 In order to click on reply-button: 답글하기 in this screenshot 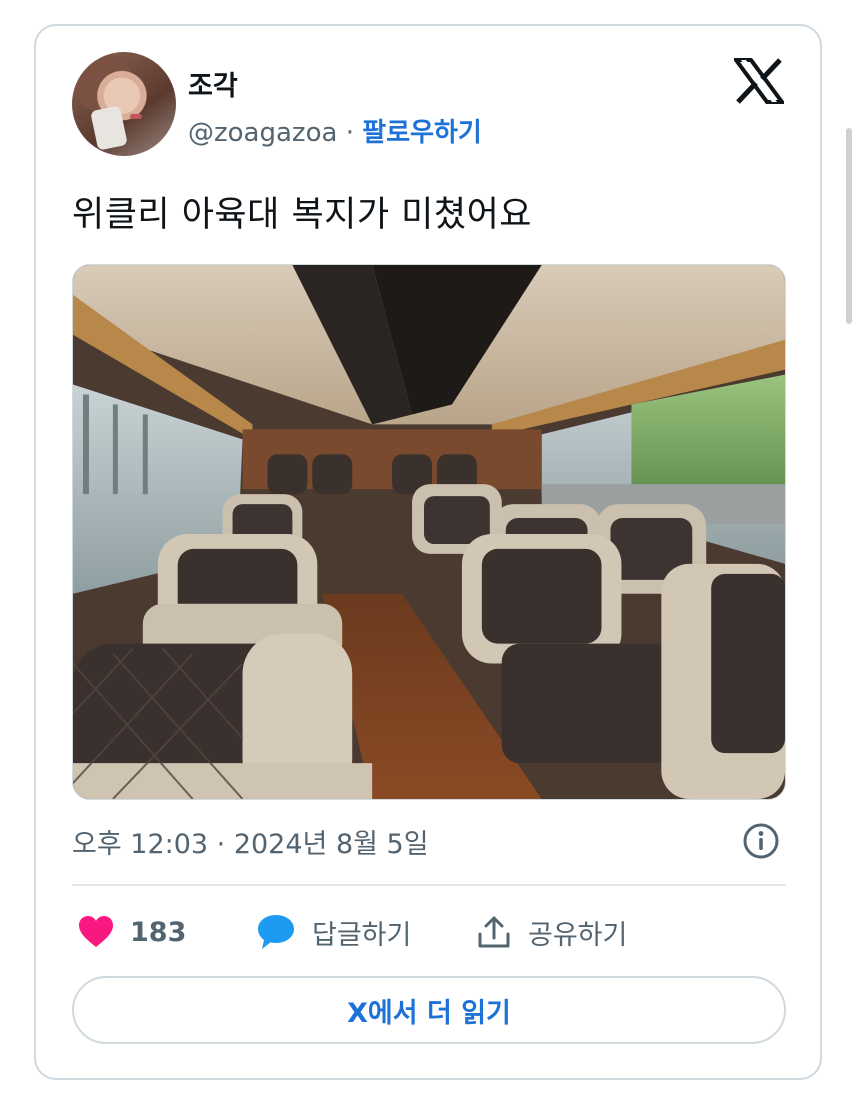, I will do `click(333, 932)`.